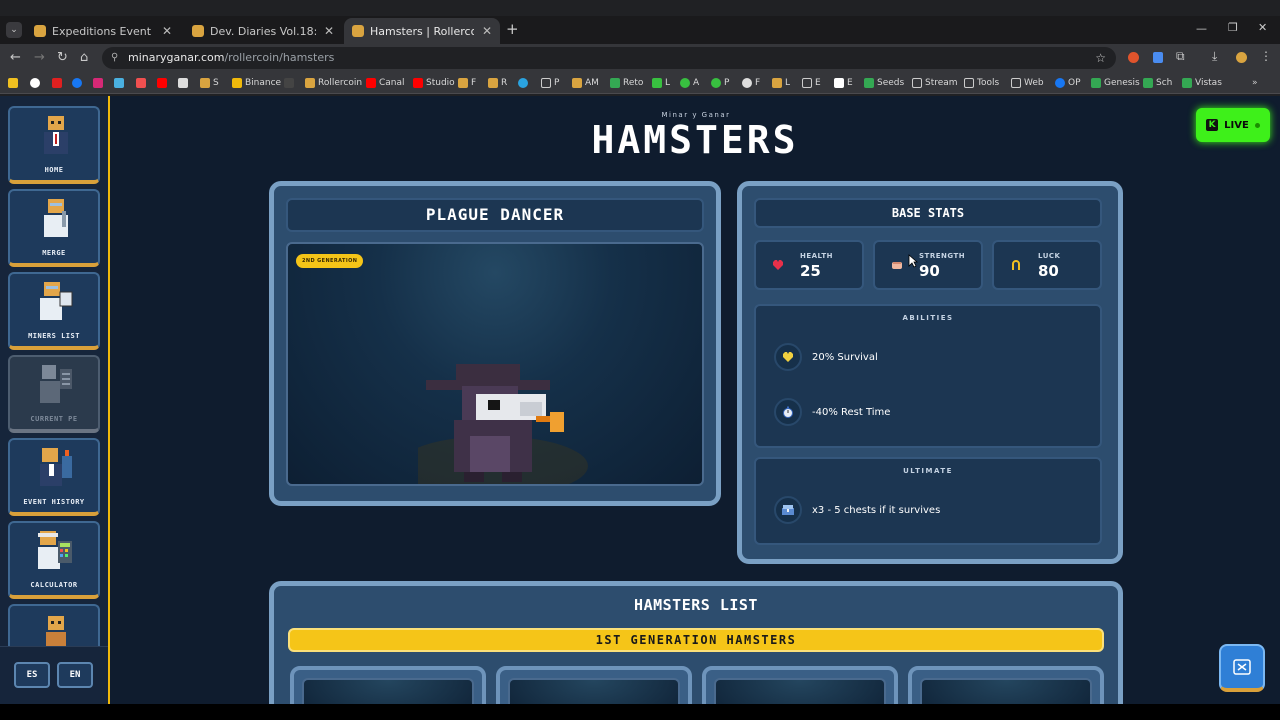  What do you see at coordinates (1202, 83) in the screenshot?
I see `bookmark-item: Vistas` at bounding box center [1202, 83].